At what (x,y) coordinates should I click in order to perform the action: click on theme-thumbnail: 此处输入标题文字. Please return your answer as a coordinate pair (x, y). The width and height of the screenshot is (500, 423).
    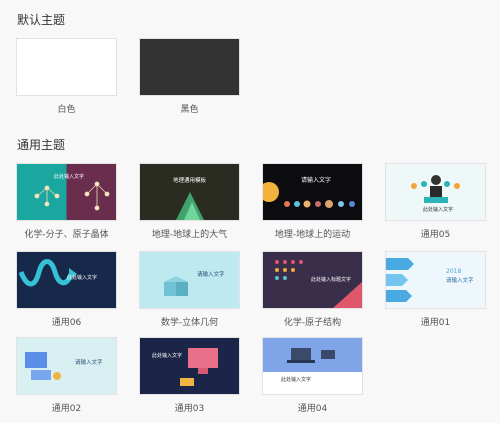
    Looking at the image, I should click on (312, 280).